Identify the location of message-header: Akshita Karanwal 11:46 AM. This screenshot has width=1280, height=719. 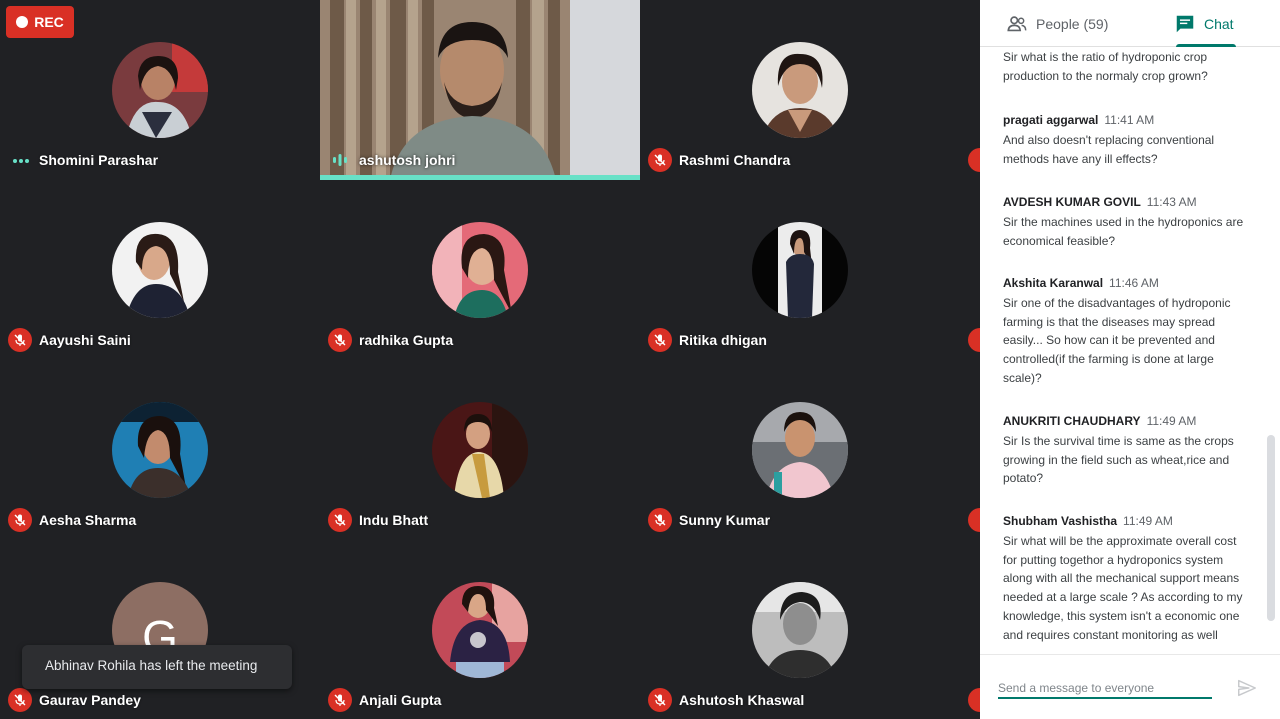
(1128, 283).